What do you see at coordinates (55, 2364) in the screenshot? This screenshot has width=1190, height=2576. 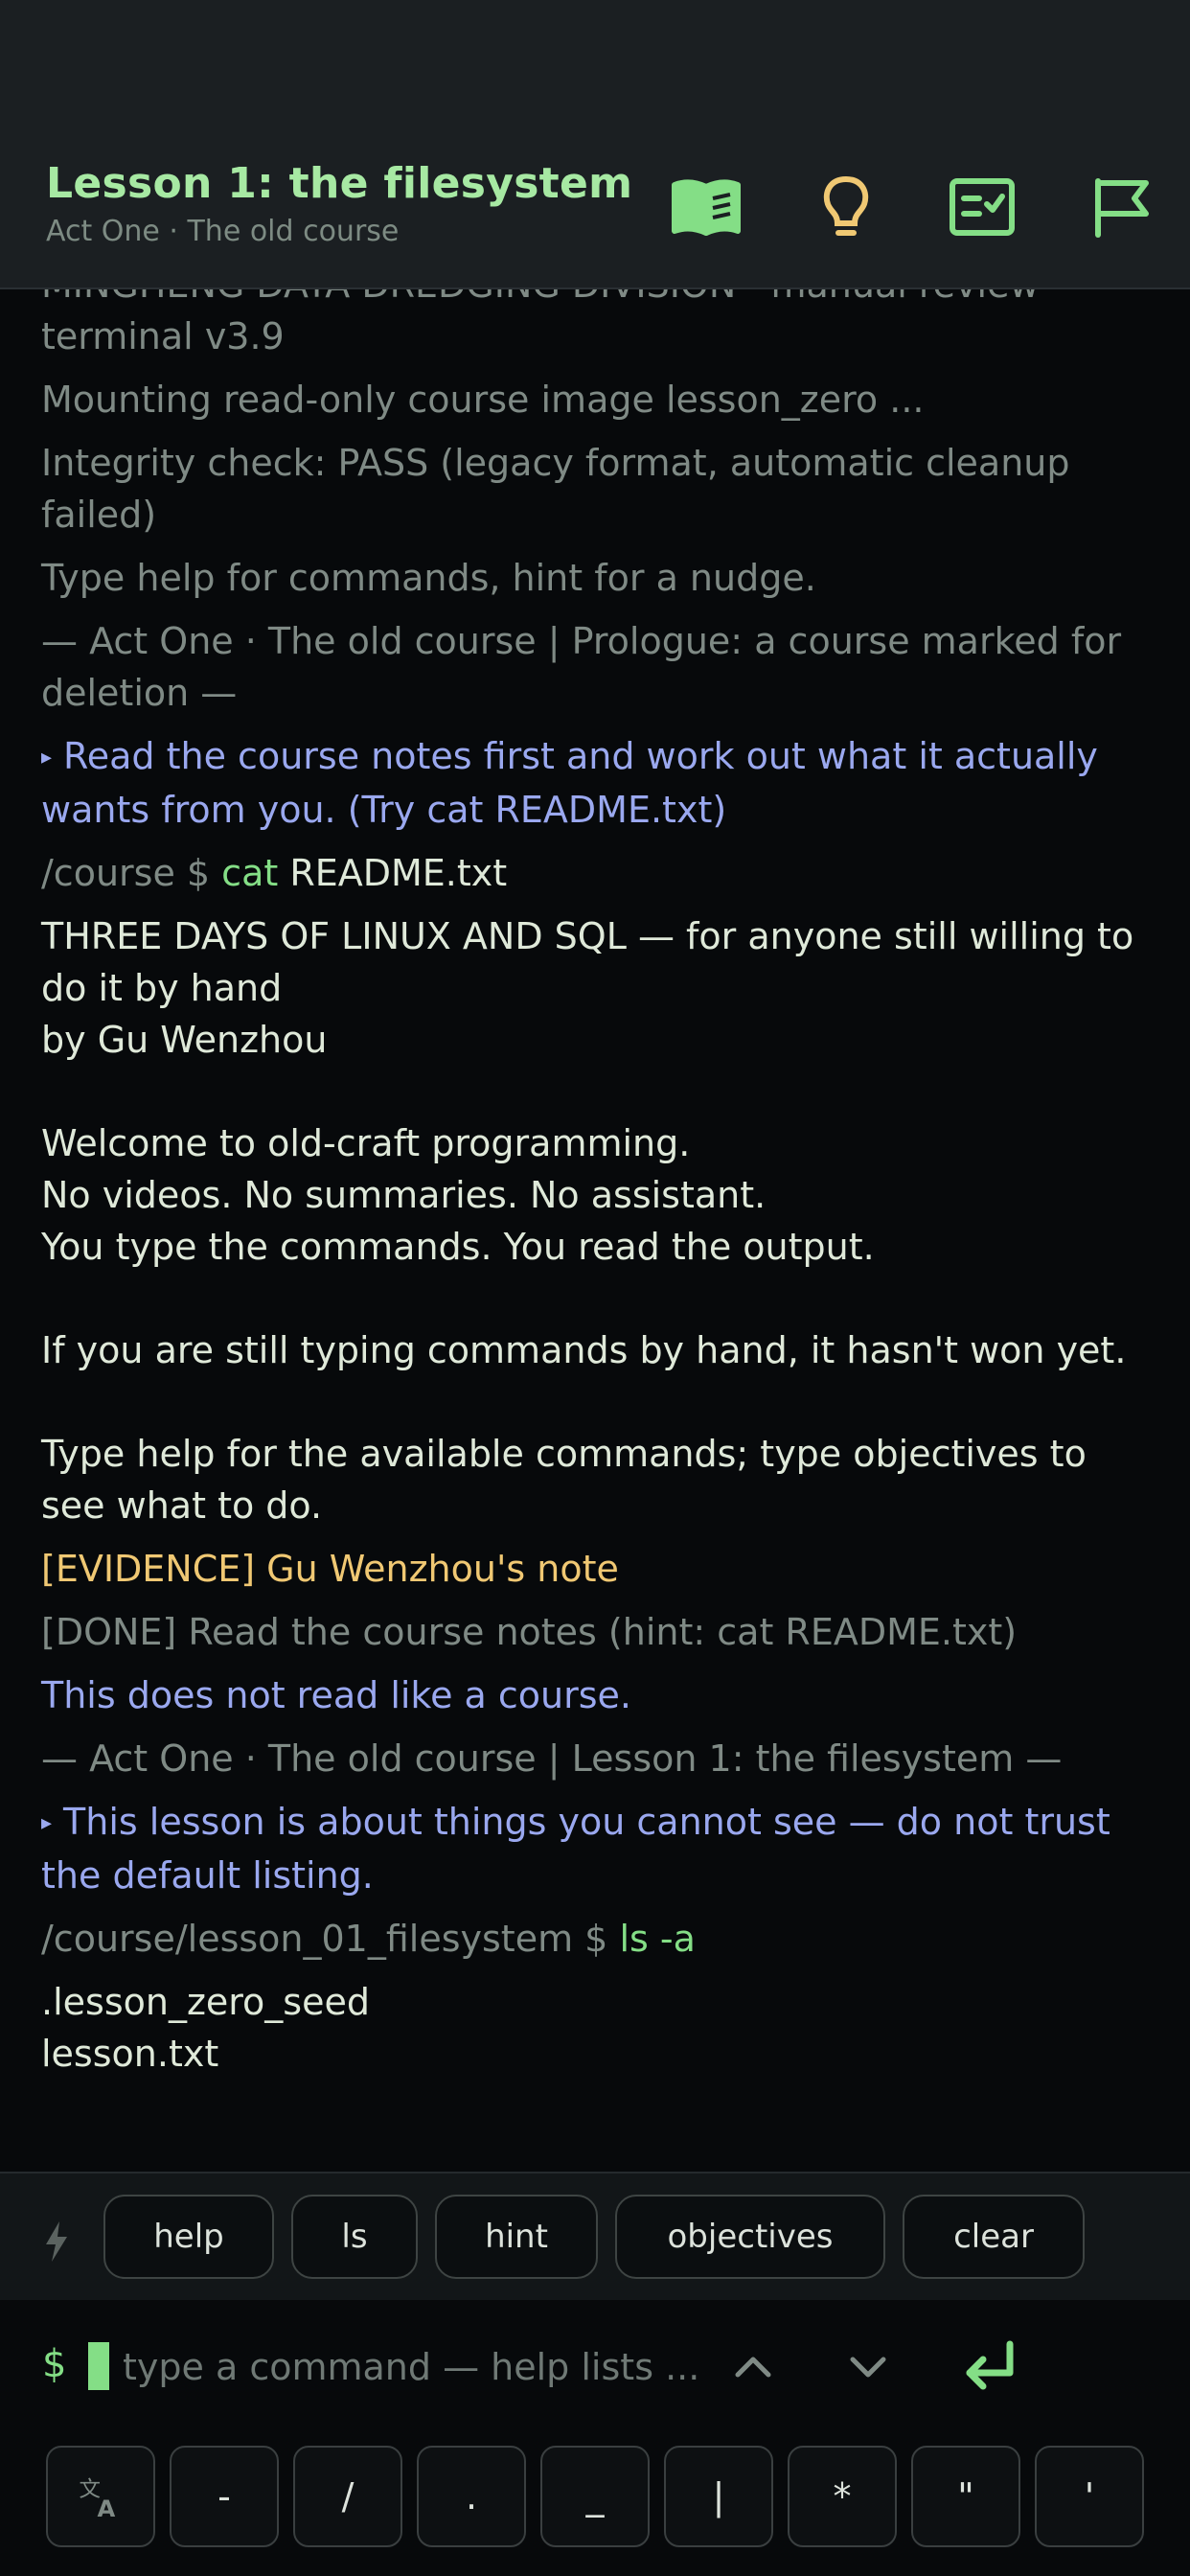 I see `prompt-symbol: $` at bounding box center [55, 2364].